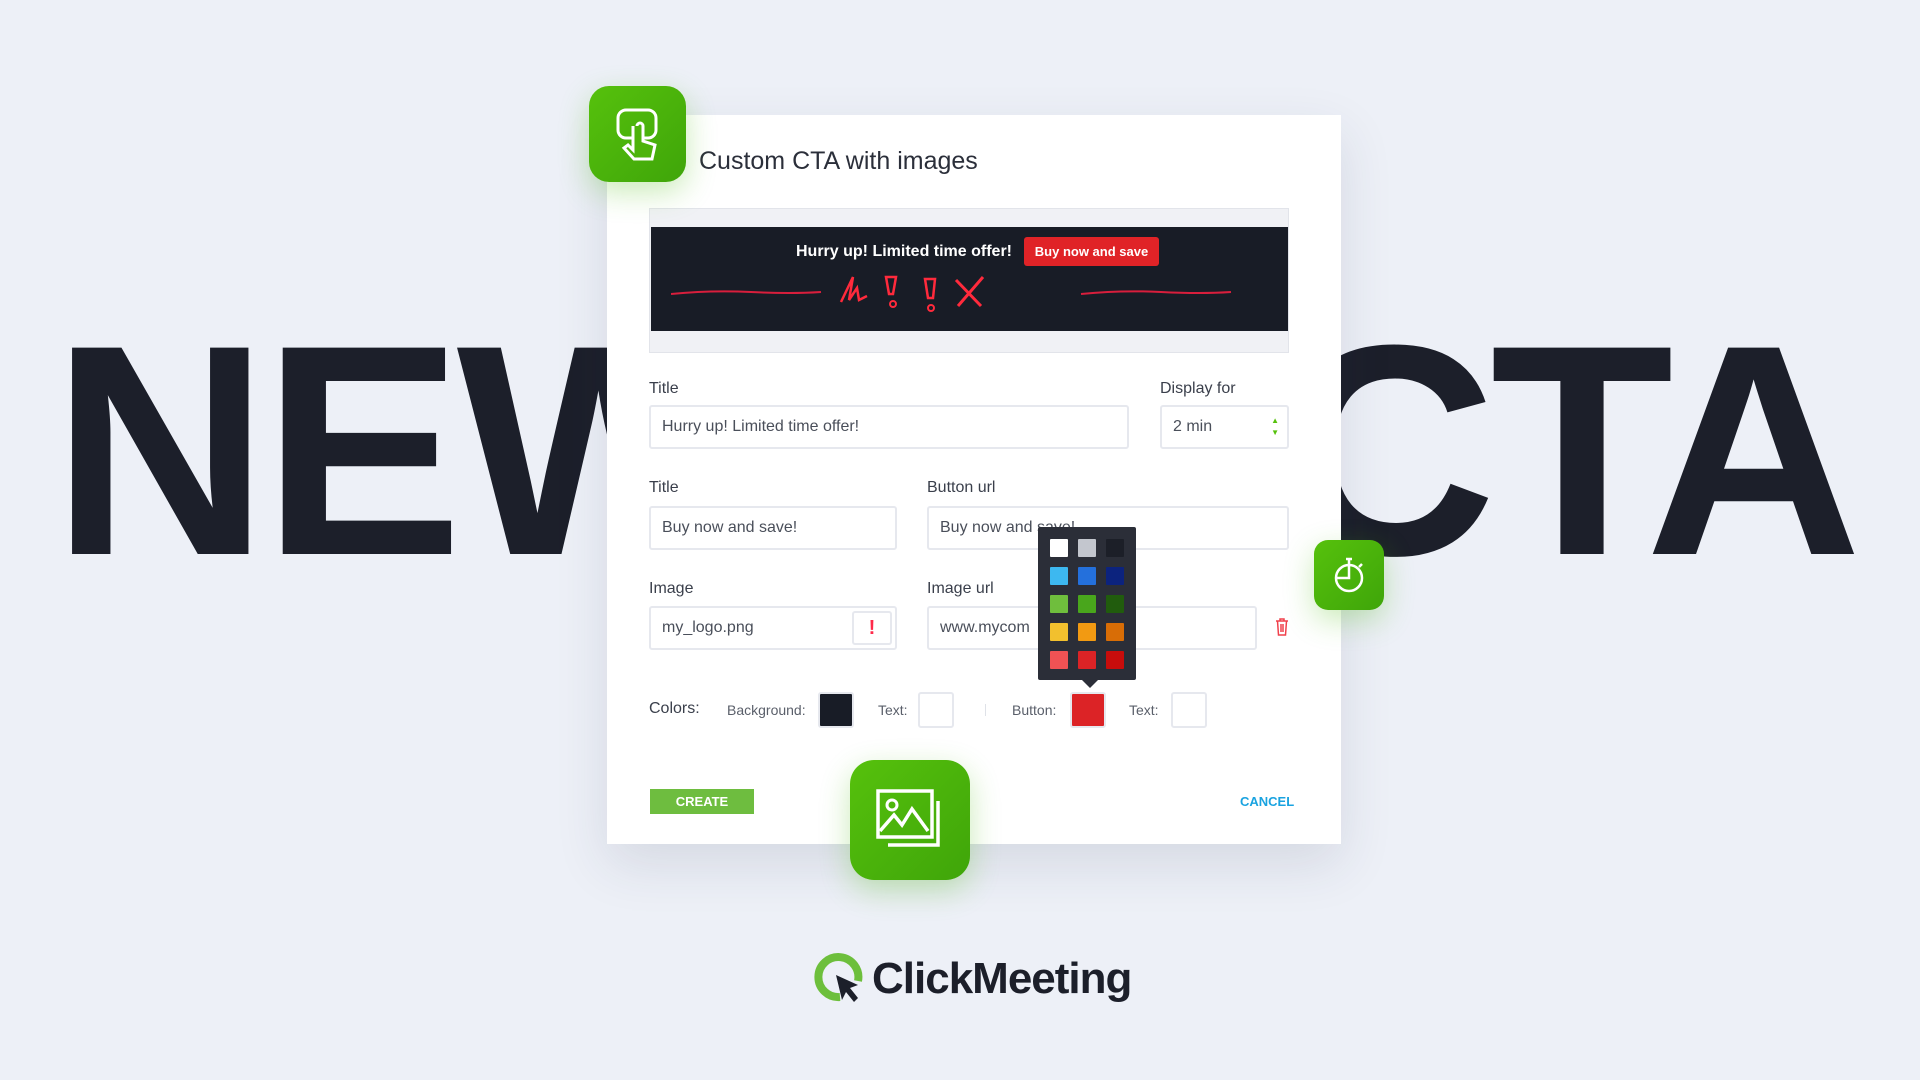 The image size is (1920, 1080). Describe the element at coordinates (1193, 426) in the screenshot. I see `display-for-value: 2 min` at that location.